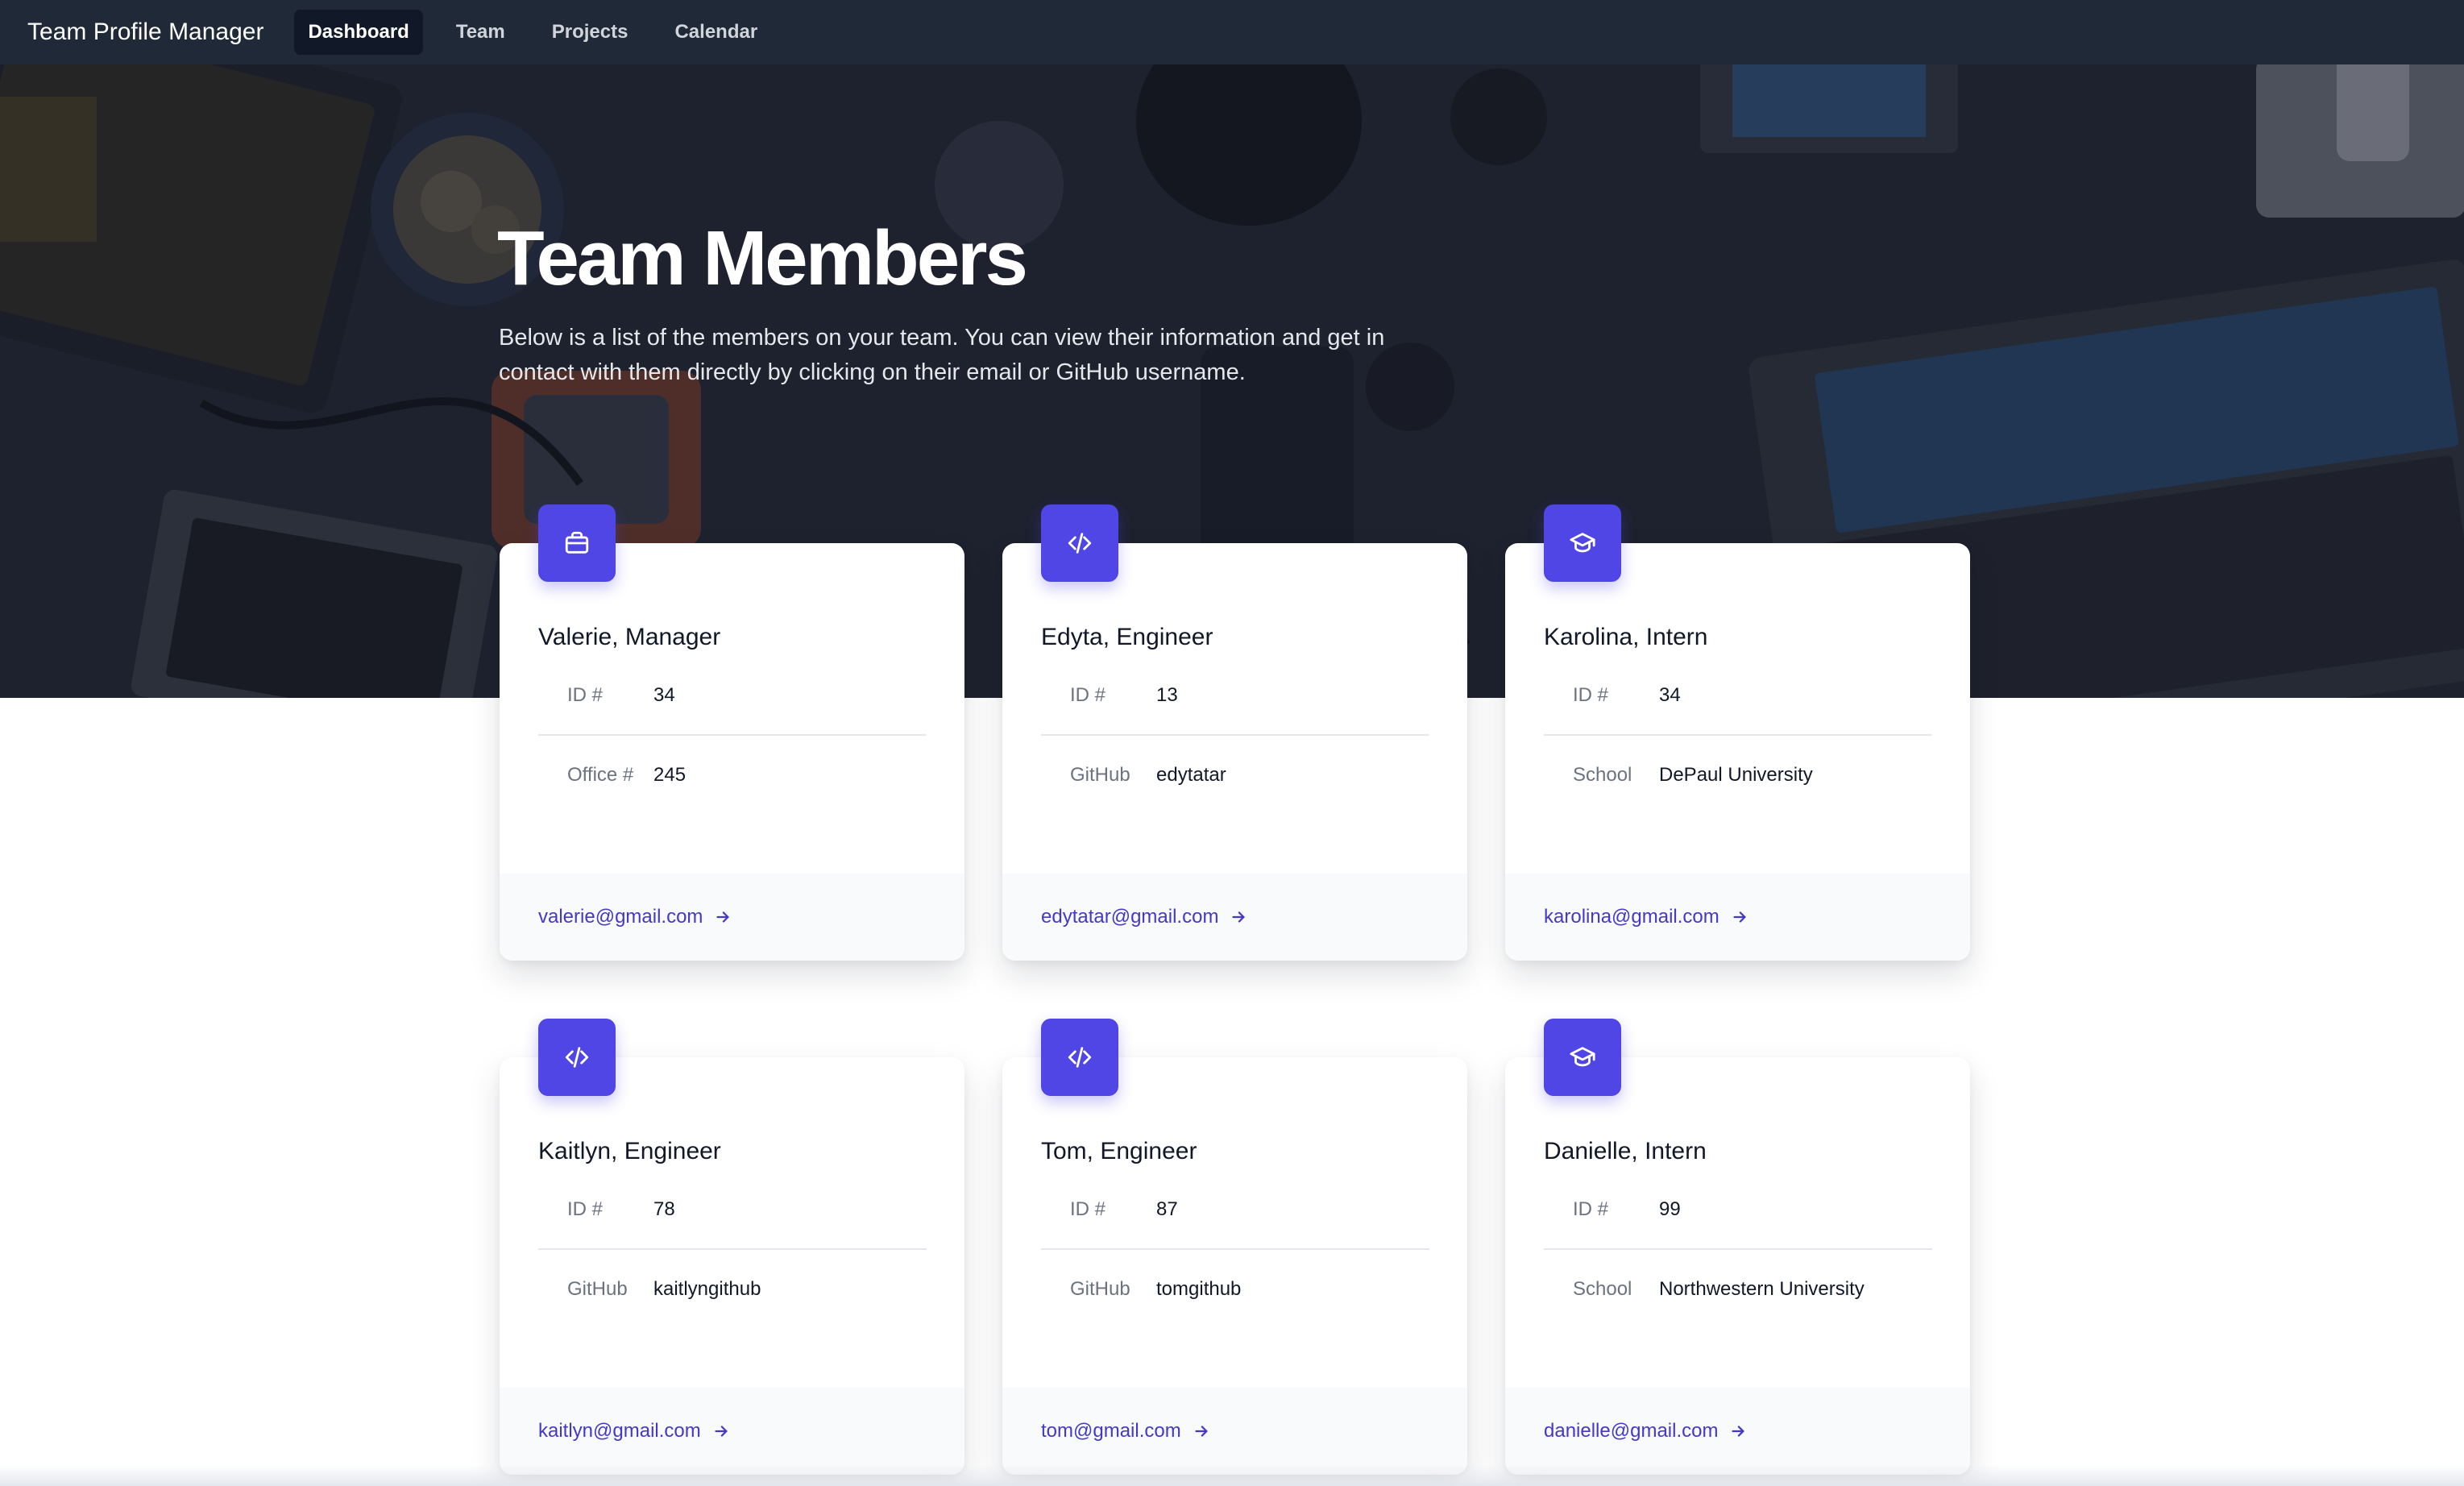 The height and width of the screenshot is (1486, 2464). Describe the element at coordinates (577, 543) in the screenshot. I see `briefcase-icon` at that location.